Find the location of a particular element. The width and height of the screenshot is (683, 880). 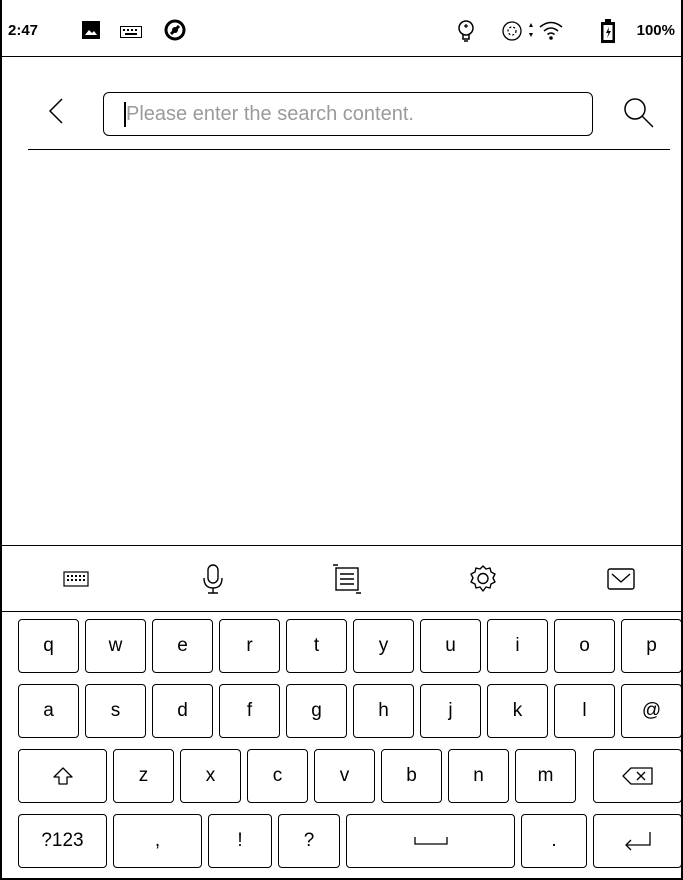

key-question: ? is located at coordinates (309, 841).